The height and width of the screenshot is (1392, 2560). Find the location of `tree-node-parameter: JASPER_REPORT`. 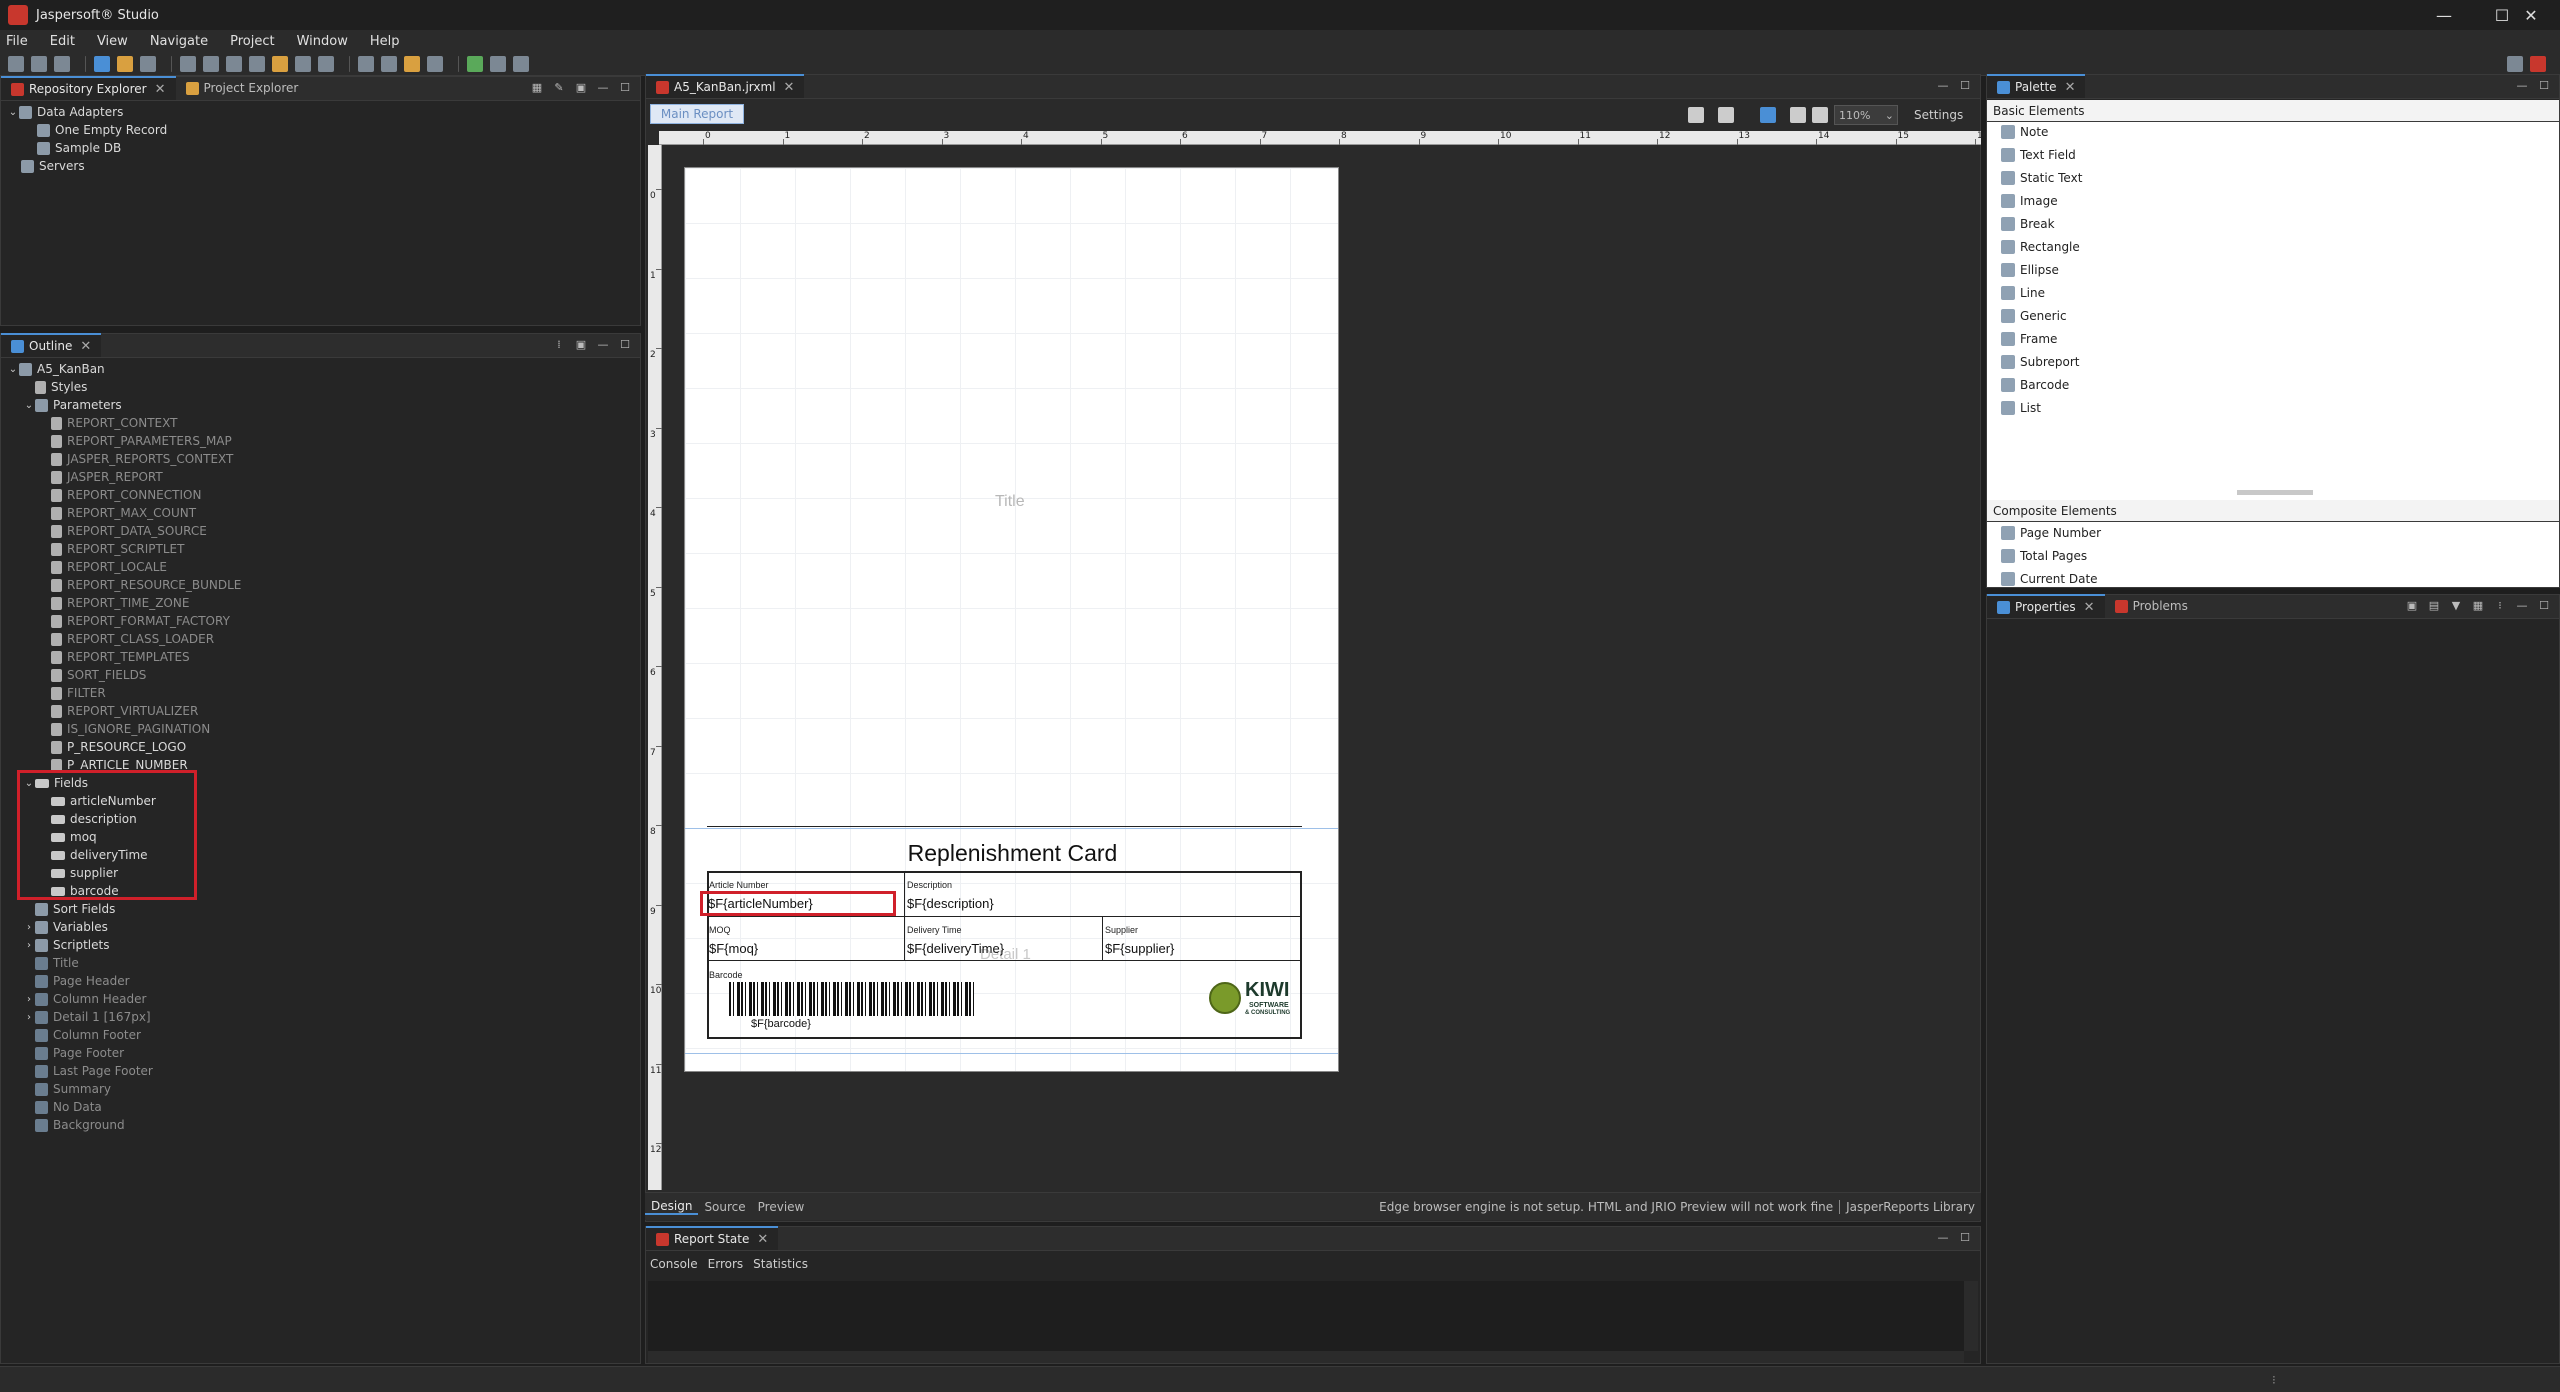

tree-node-parameter: JASPER_REPORT is located at coordinates (101, 477).